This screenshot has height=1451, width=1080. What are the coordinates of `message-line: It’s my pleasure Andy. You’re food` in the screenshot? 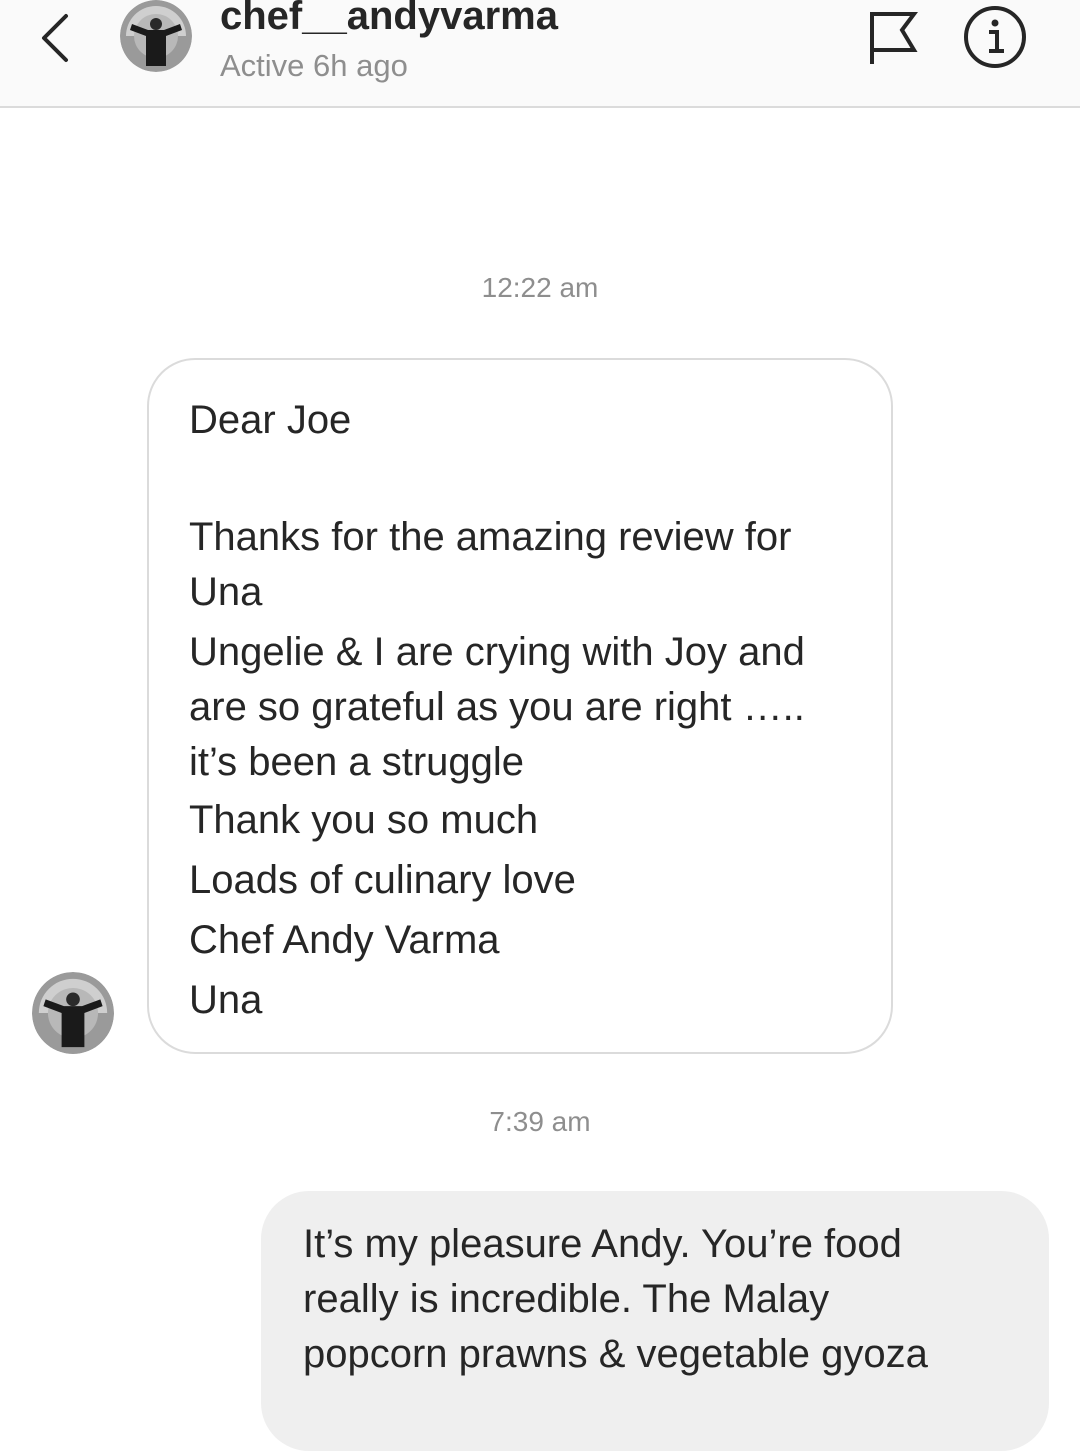 It's located at (602, 1244).